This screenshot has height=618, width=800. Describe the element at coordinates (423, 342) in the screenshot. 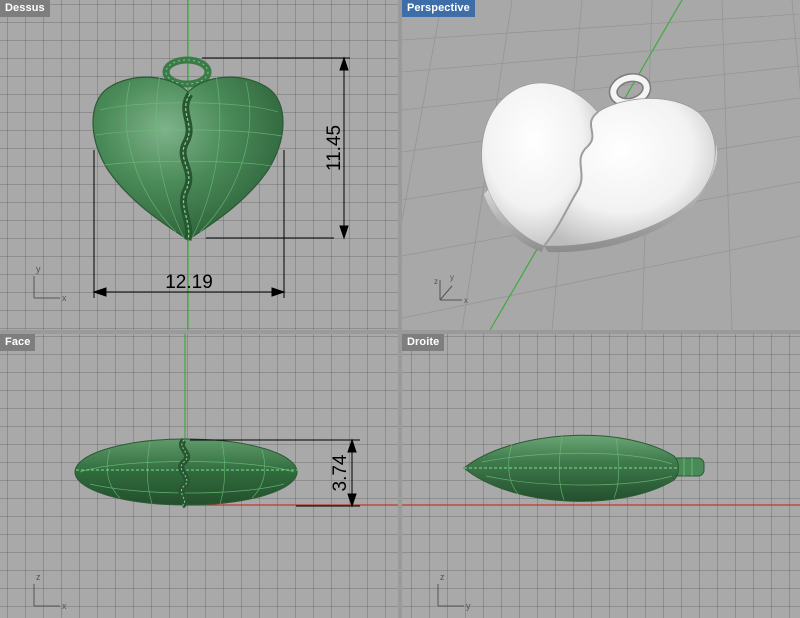

I see `viewport-label-right: Droite` at that location.